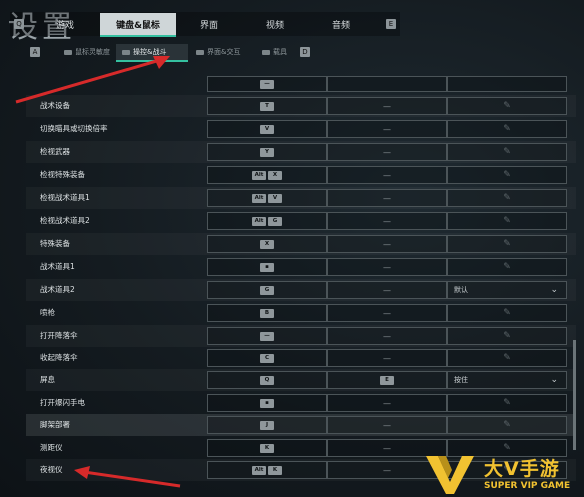  Describe the element at coordinates (280, 52) in the screenshot. I see `subtab-label: 载具` at that location.